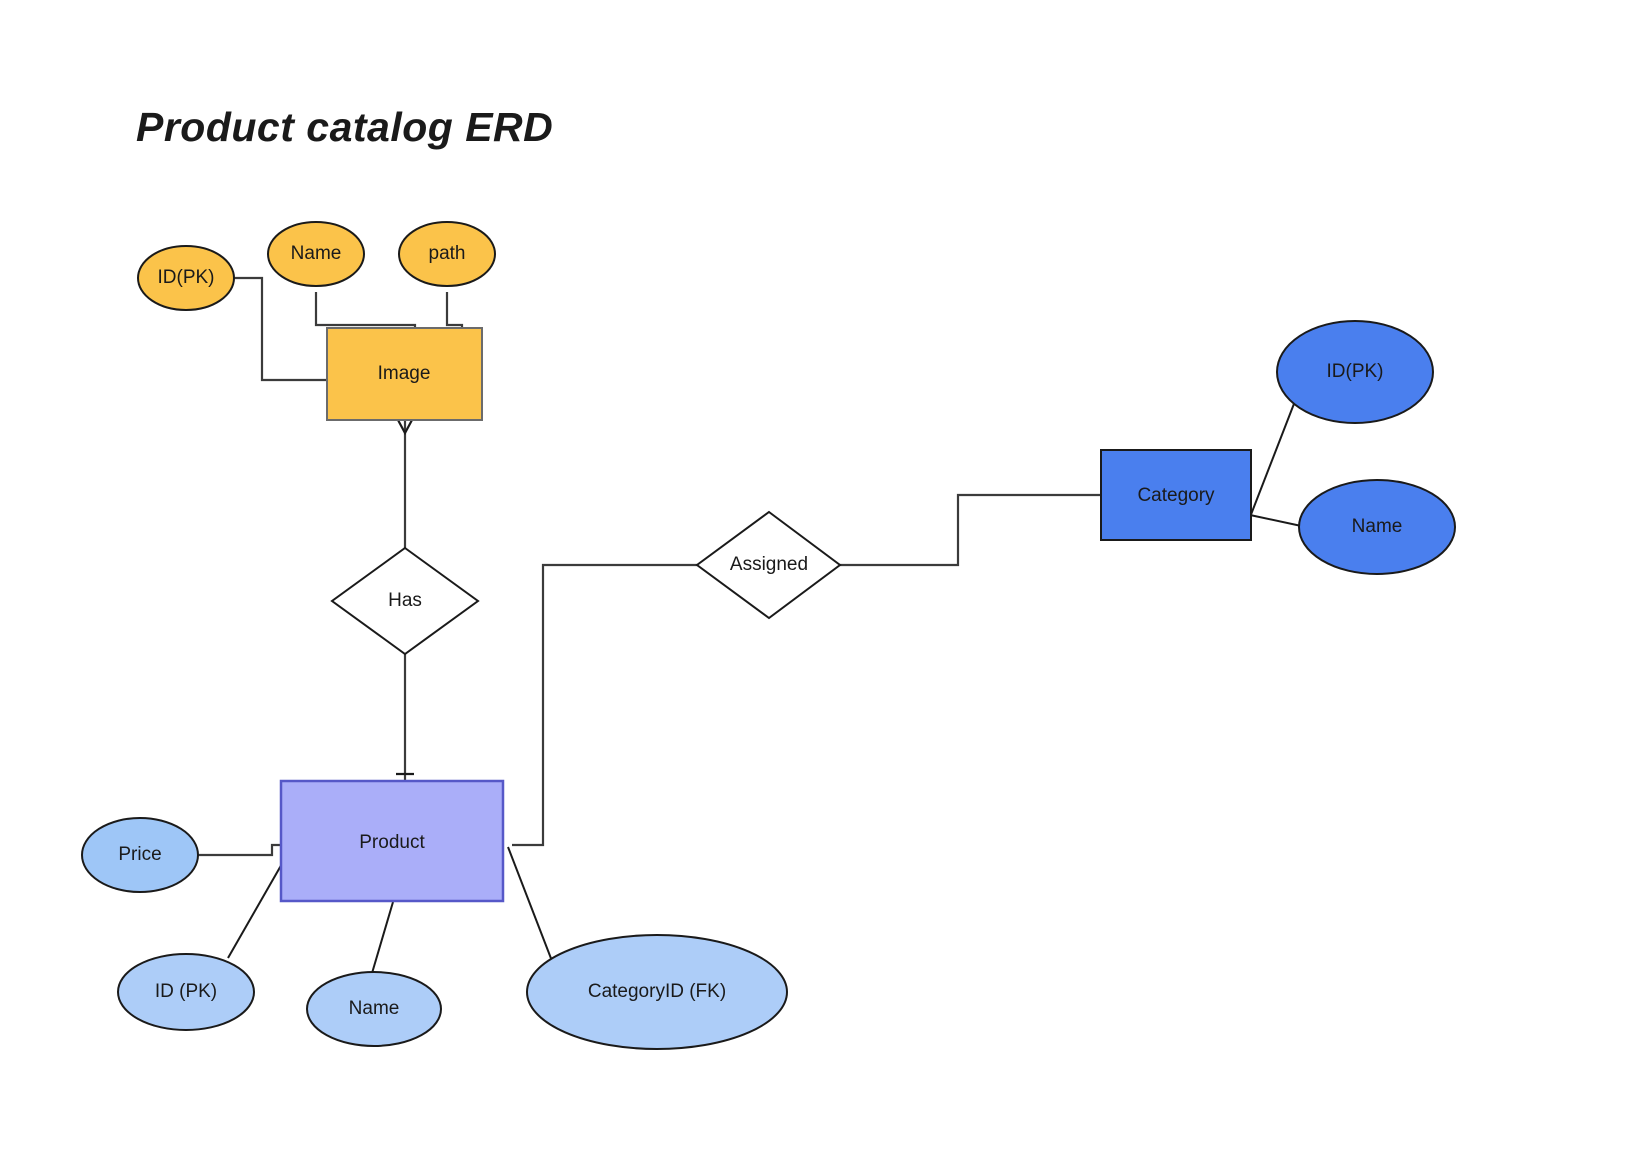  What do you see at coordinates (530, 904) in the screenshot?
I see `connector-product-categoryid` at bounding box center [530, 904].